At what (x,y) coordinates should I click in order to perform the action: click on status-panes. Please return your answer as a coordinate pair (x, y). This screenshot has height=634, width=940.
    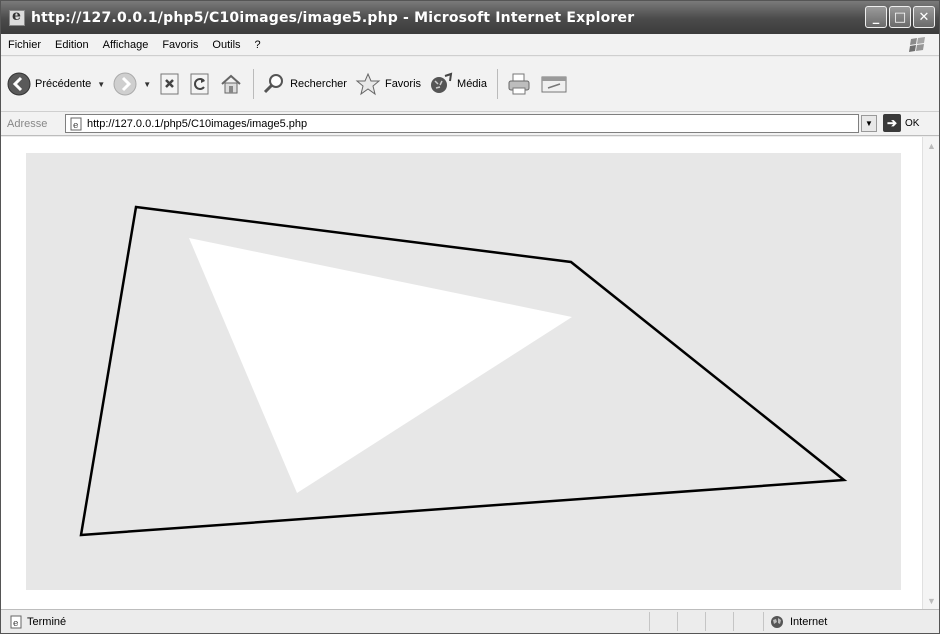
    Looking at the image, I should click on (705, 621).